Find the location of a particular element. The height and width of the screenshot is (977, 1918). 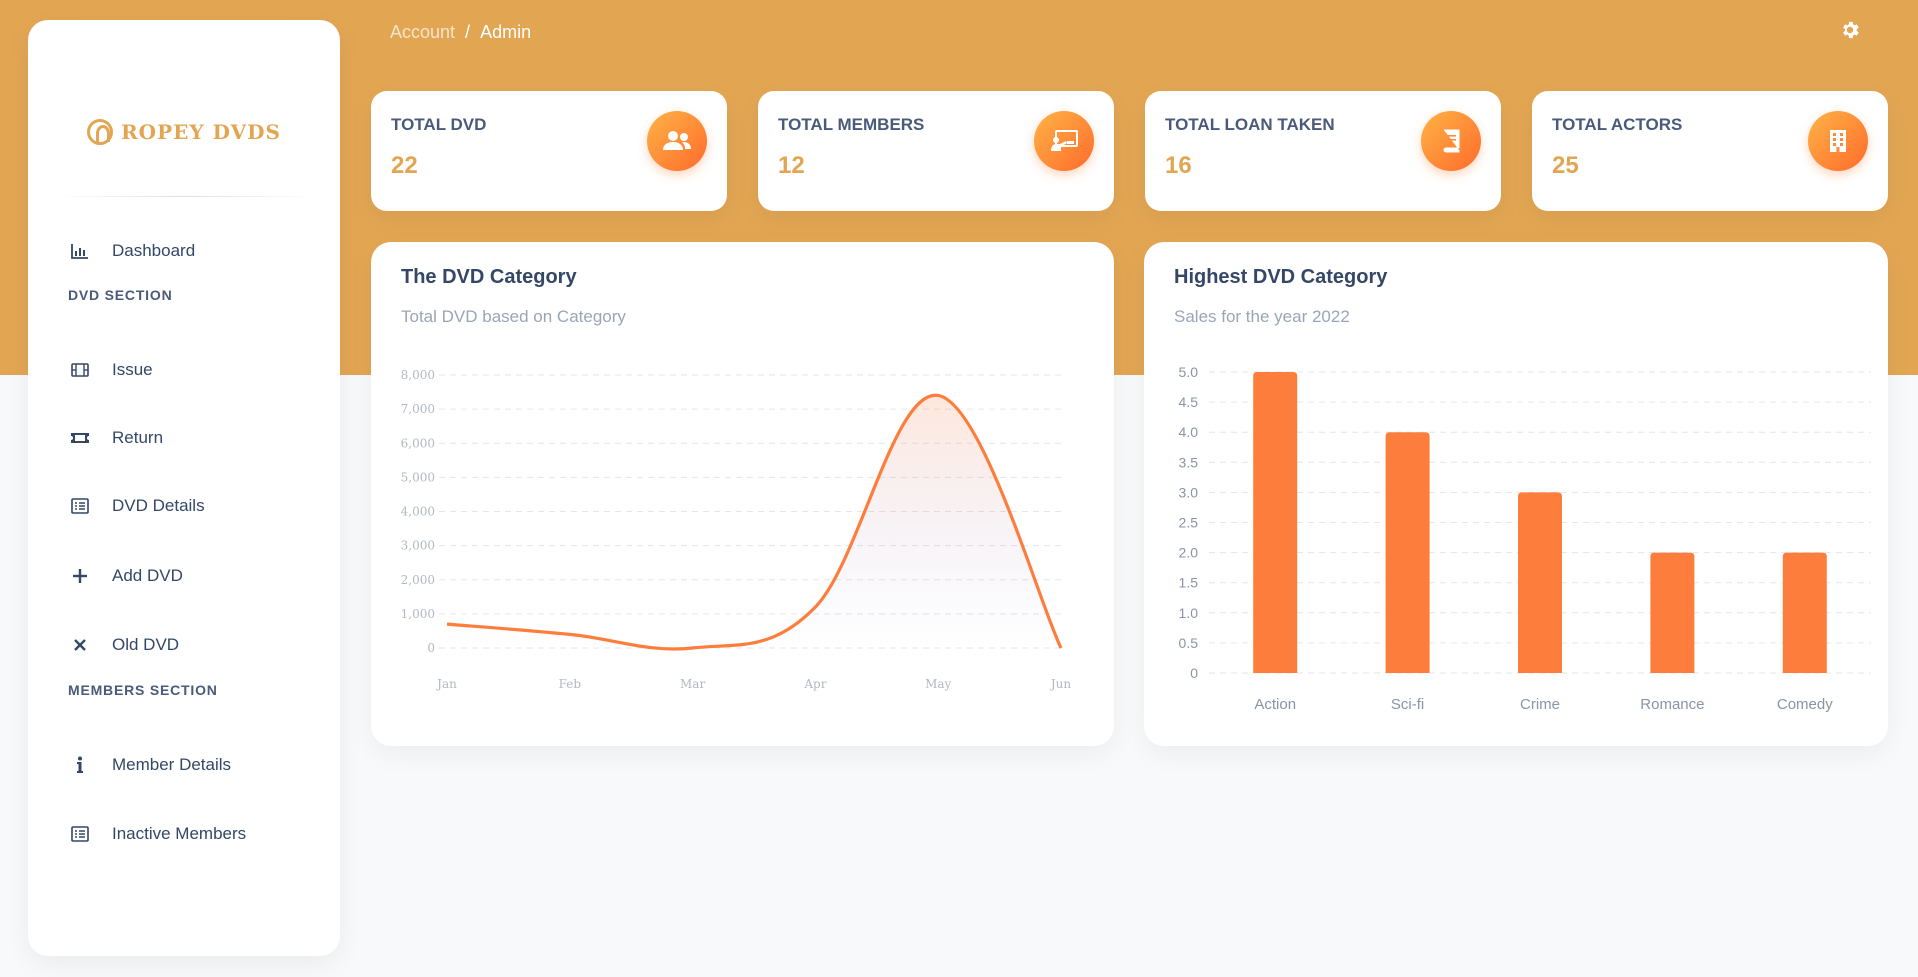

building-icon is located at coordinates (1838, 141).